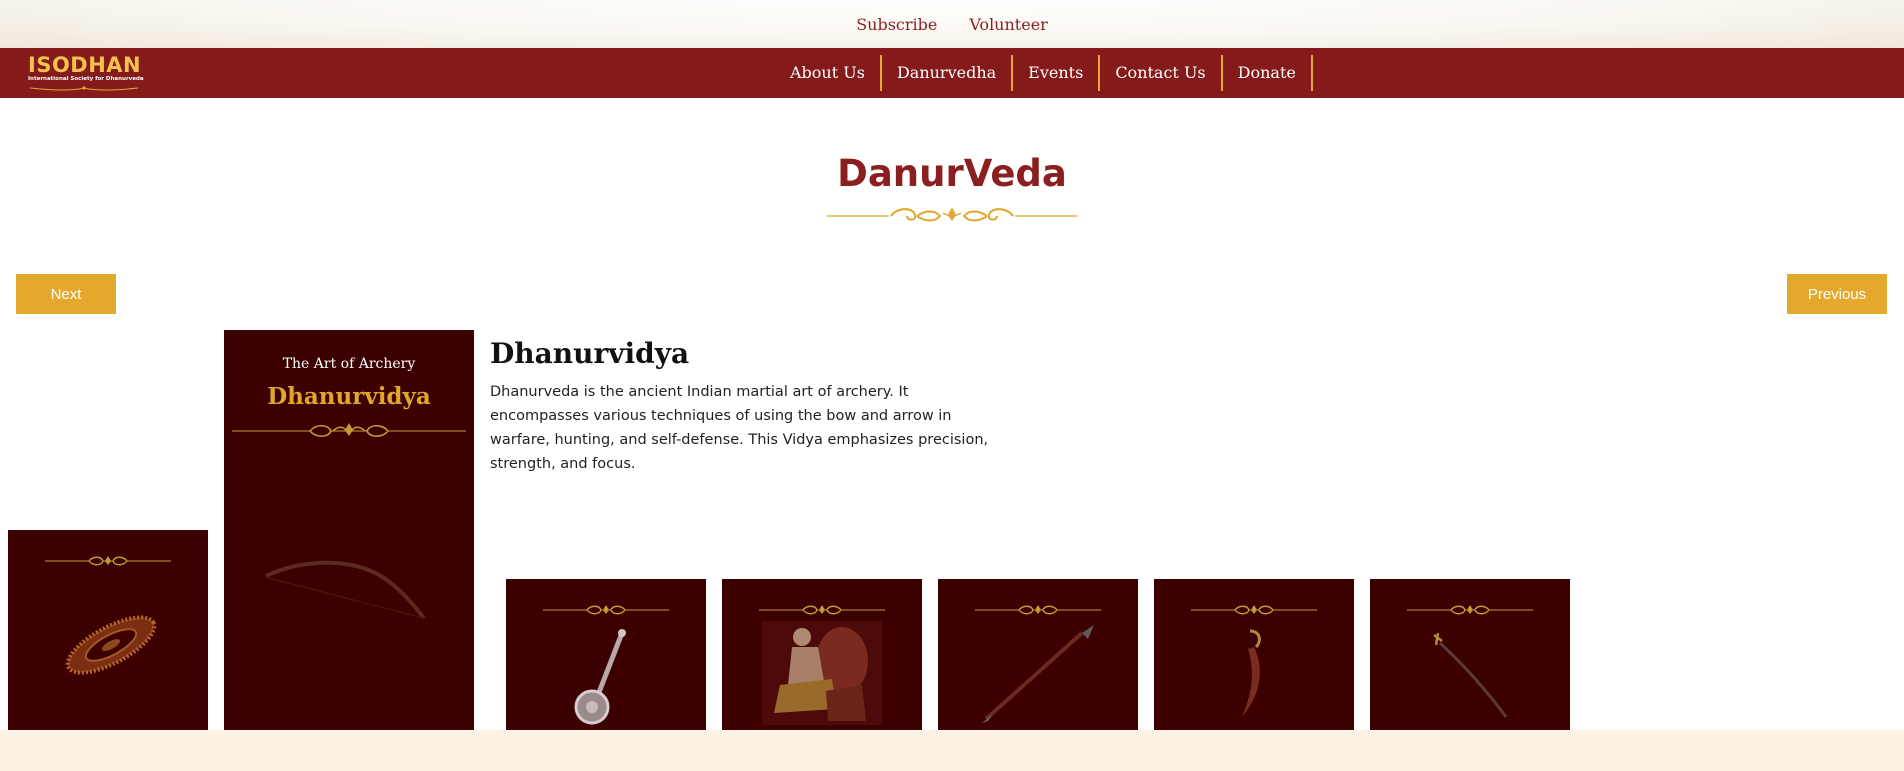 This screenshot has height=771, width=1904. I want to click on spear-icon, so click(1038, 674).